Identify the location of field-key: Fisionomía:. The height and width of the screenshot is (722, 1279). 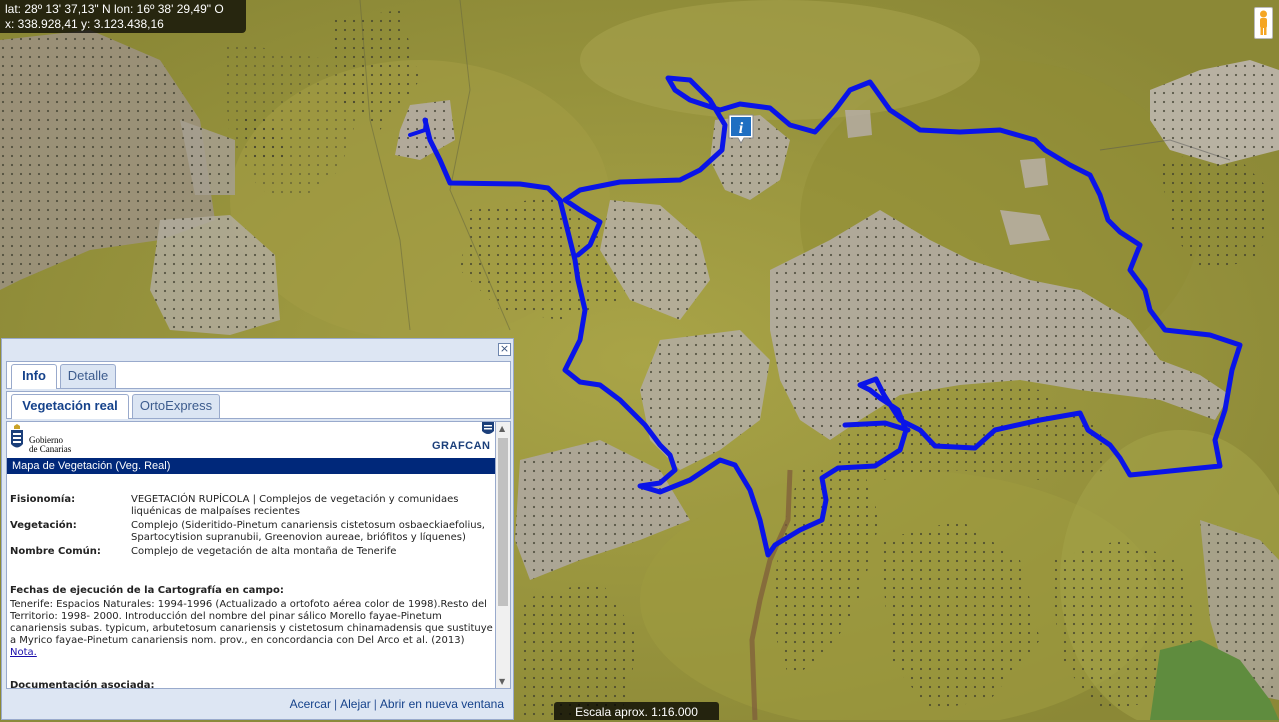
(43, 499).